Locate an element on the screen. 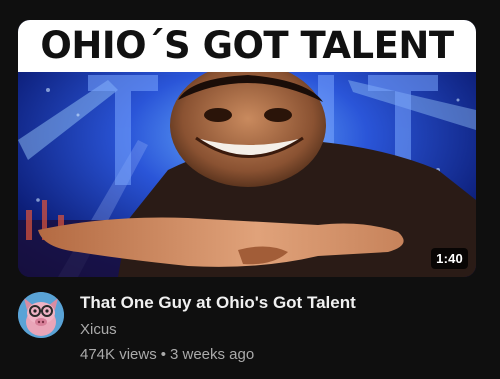 Image resolution: width=500 pixels, height=379 pixels. thumbnail-headline: OHIO´S GOT TALENT is located at coordinates (247, 45).